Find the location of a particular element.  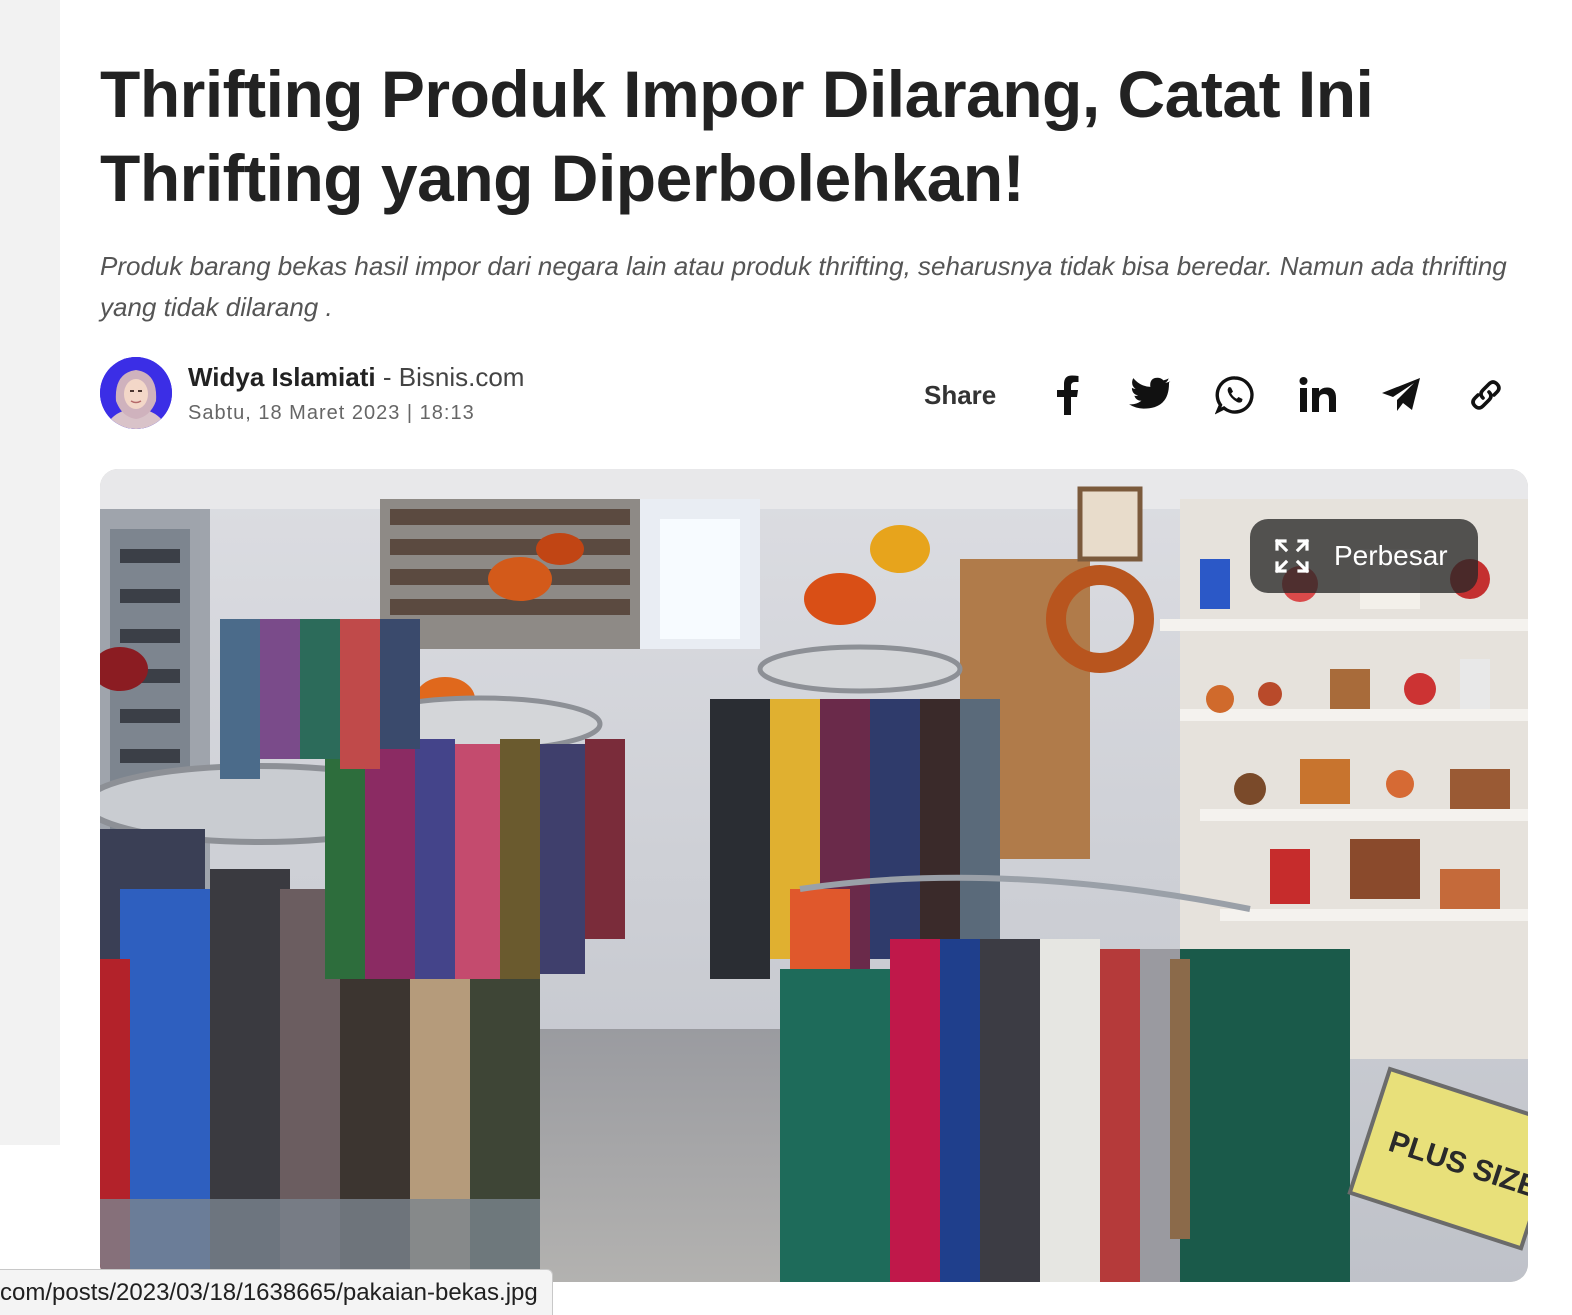

expand-icon is located at coordinates (1292, 556).